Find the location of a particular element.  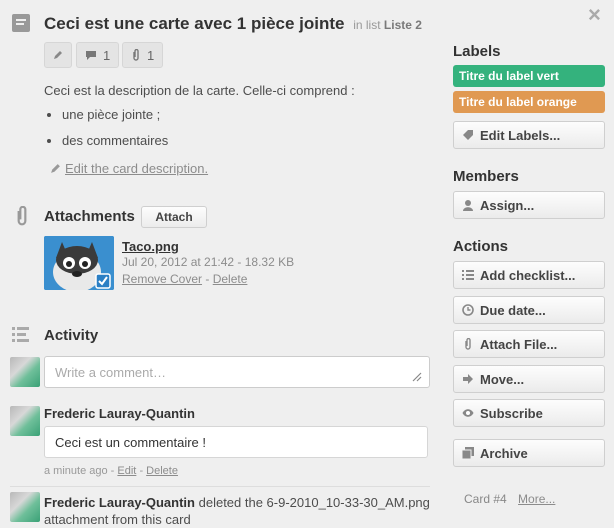

delete-comment-link: Delete is located at coordinates (162, 471).